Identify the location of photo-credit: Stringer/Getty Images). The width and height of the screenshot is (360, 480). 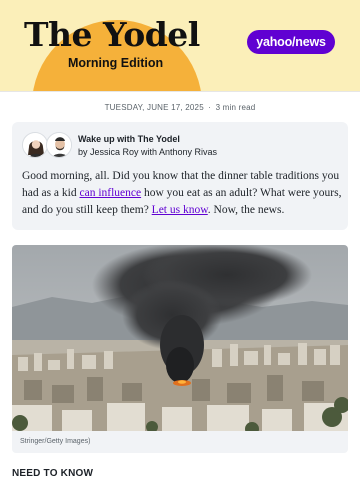
(55, 441).